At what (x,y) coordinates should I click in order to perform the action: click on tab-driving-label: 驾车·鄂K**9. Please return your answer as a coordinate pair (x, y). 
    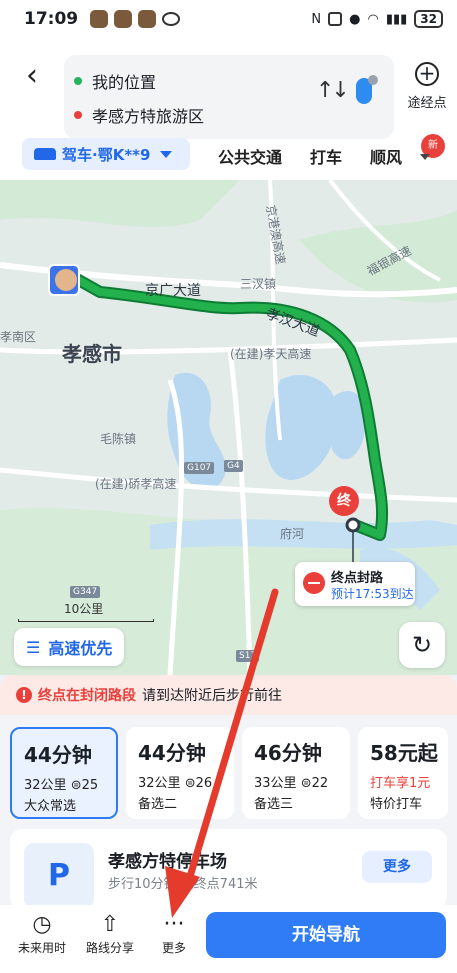
    Looking at the image, I should click on (106, 154).